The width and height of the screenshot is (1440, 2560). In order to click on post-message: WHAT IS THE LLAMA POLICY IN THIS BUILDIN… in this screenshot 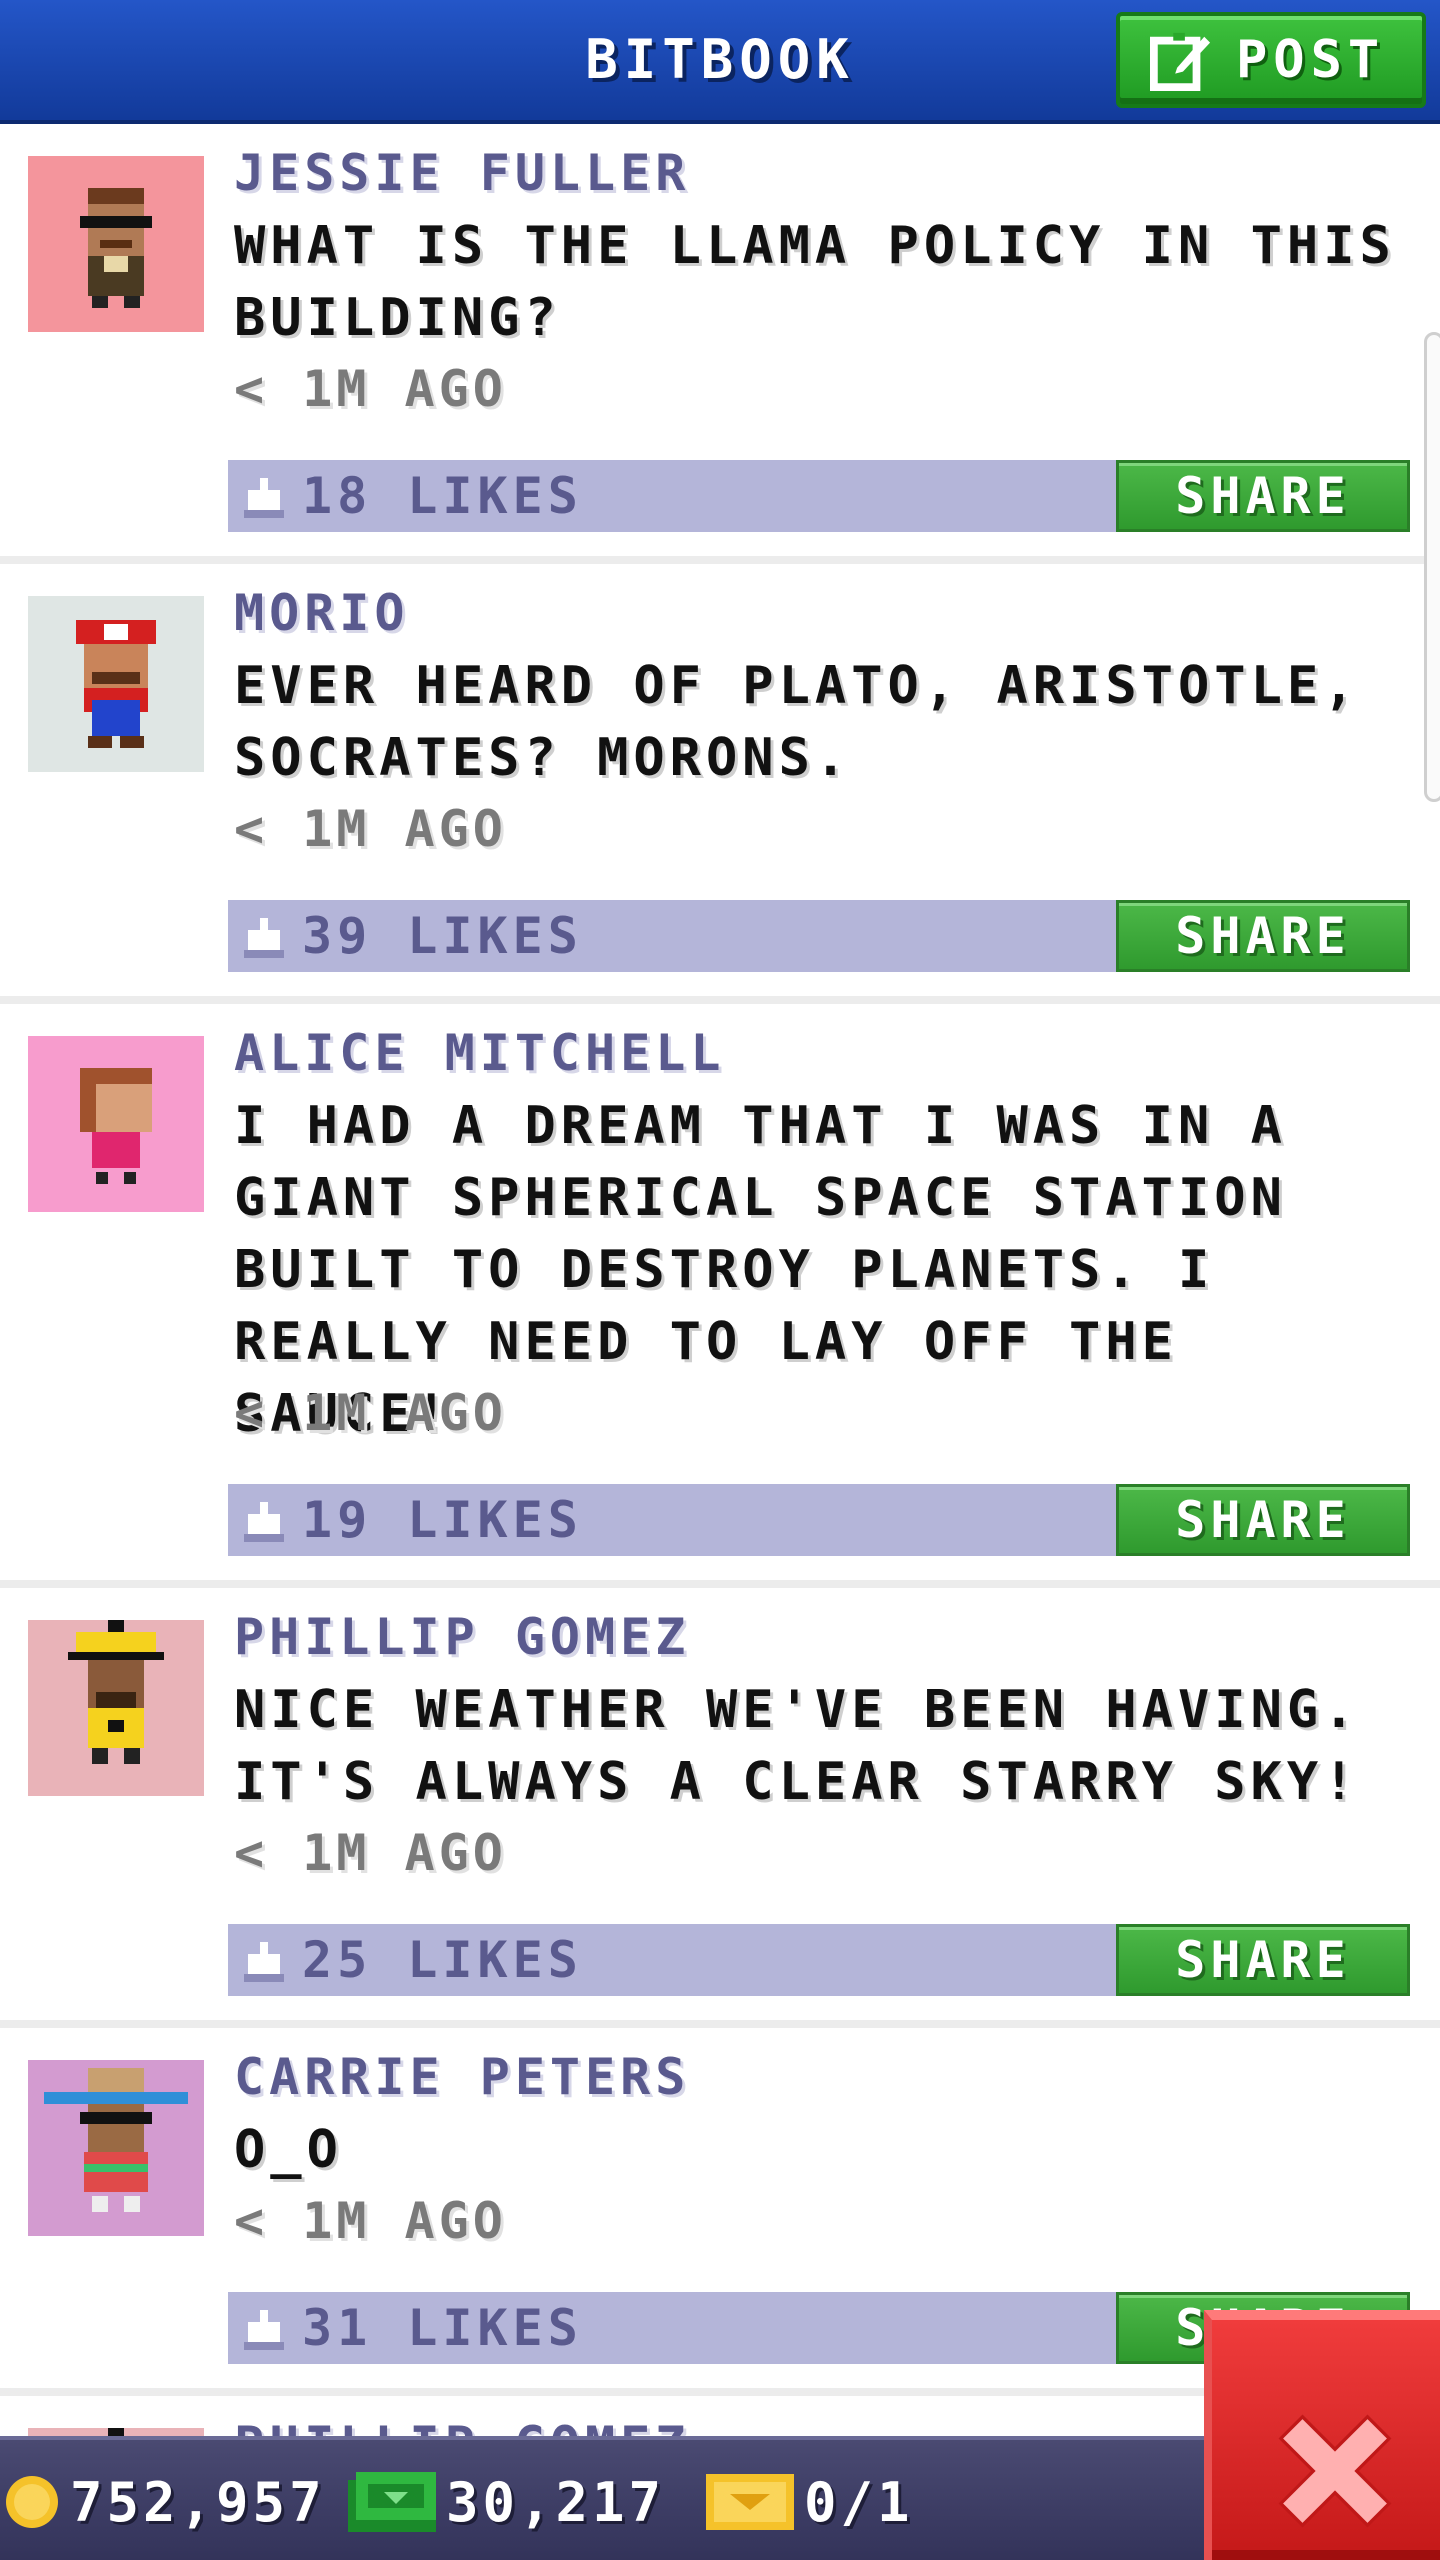, I will do `click(815, 282)`.